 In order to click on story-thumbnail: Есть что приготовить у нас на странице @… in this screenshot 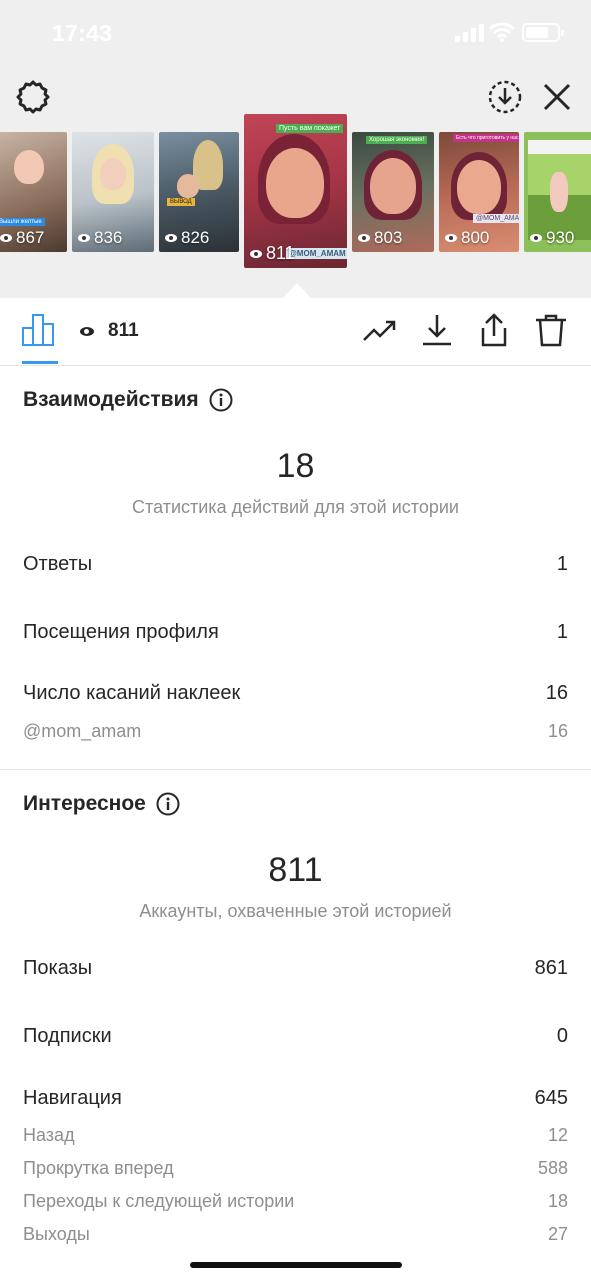, I will do `click(479, 192)`.